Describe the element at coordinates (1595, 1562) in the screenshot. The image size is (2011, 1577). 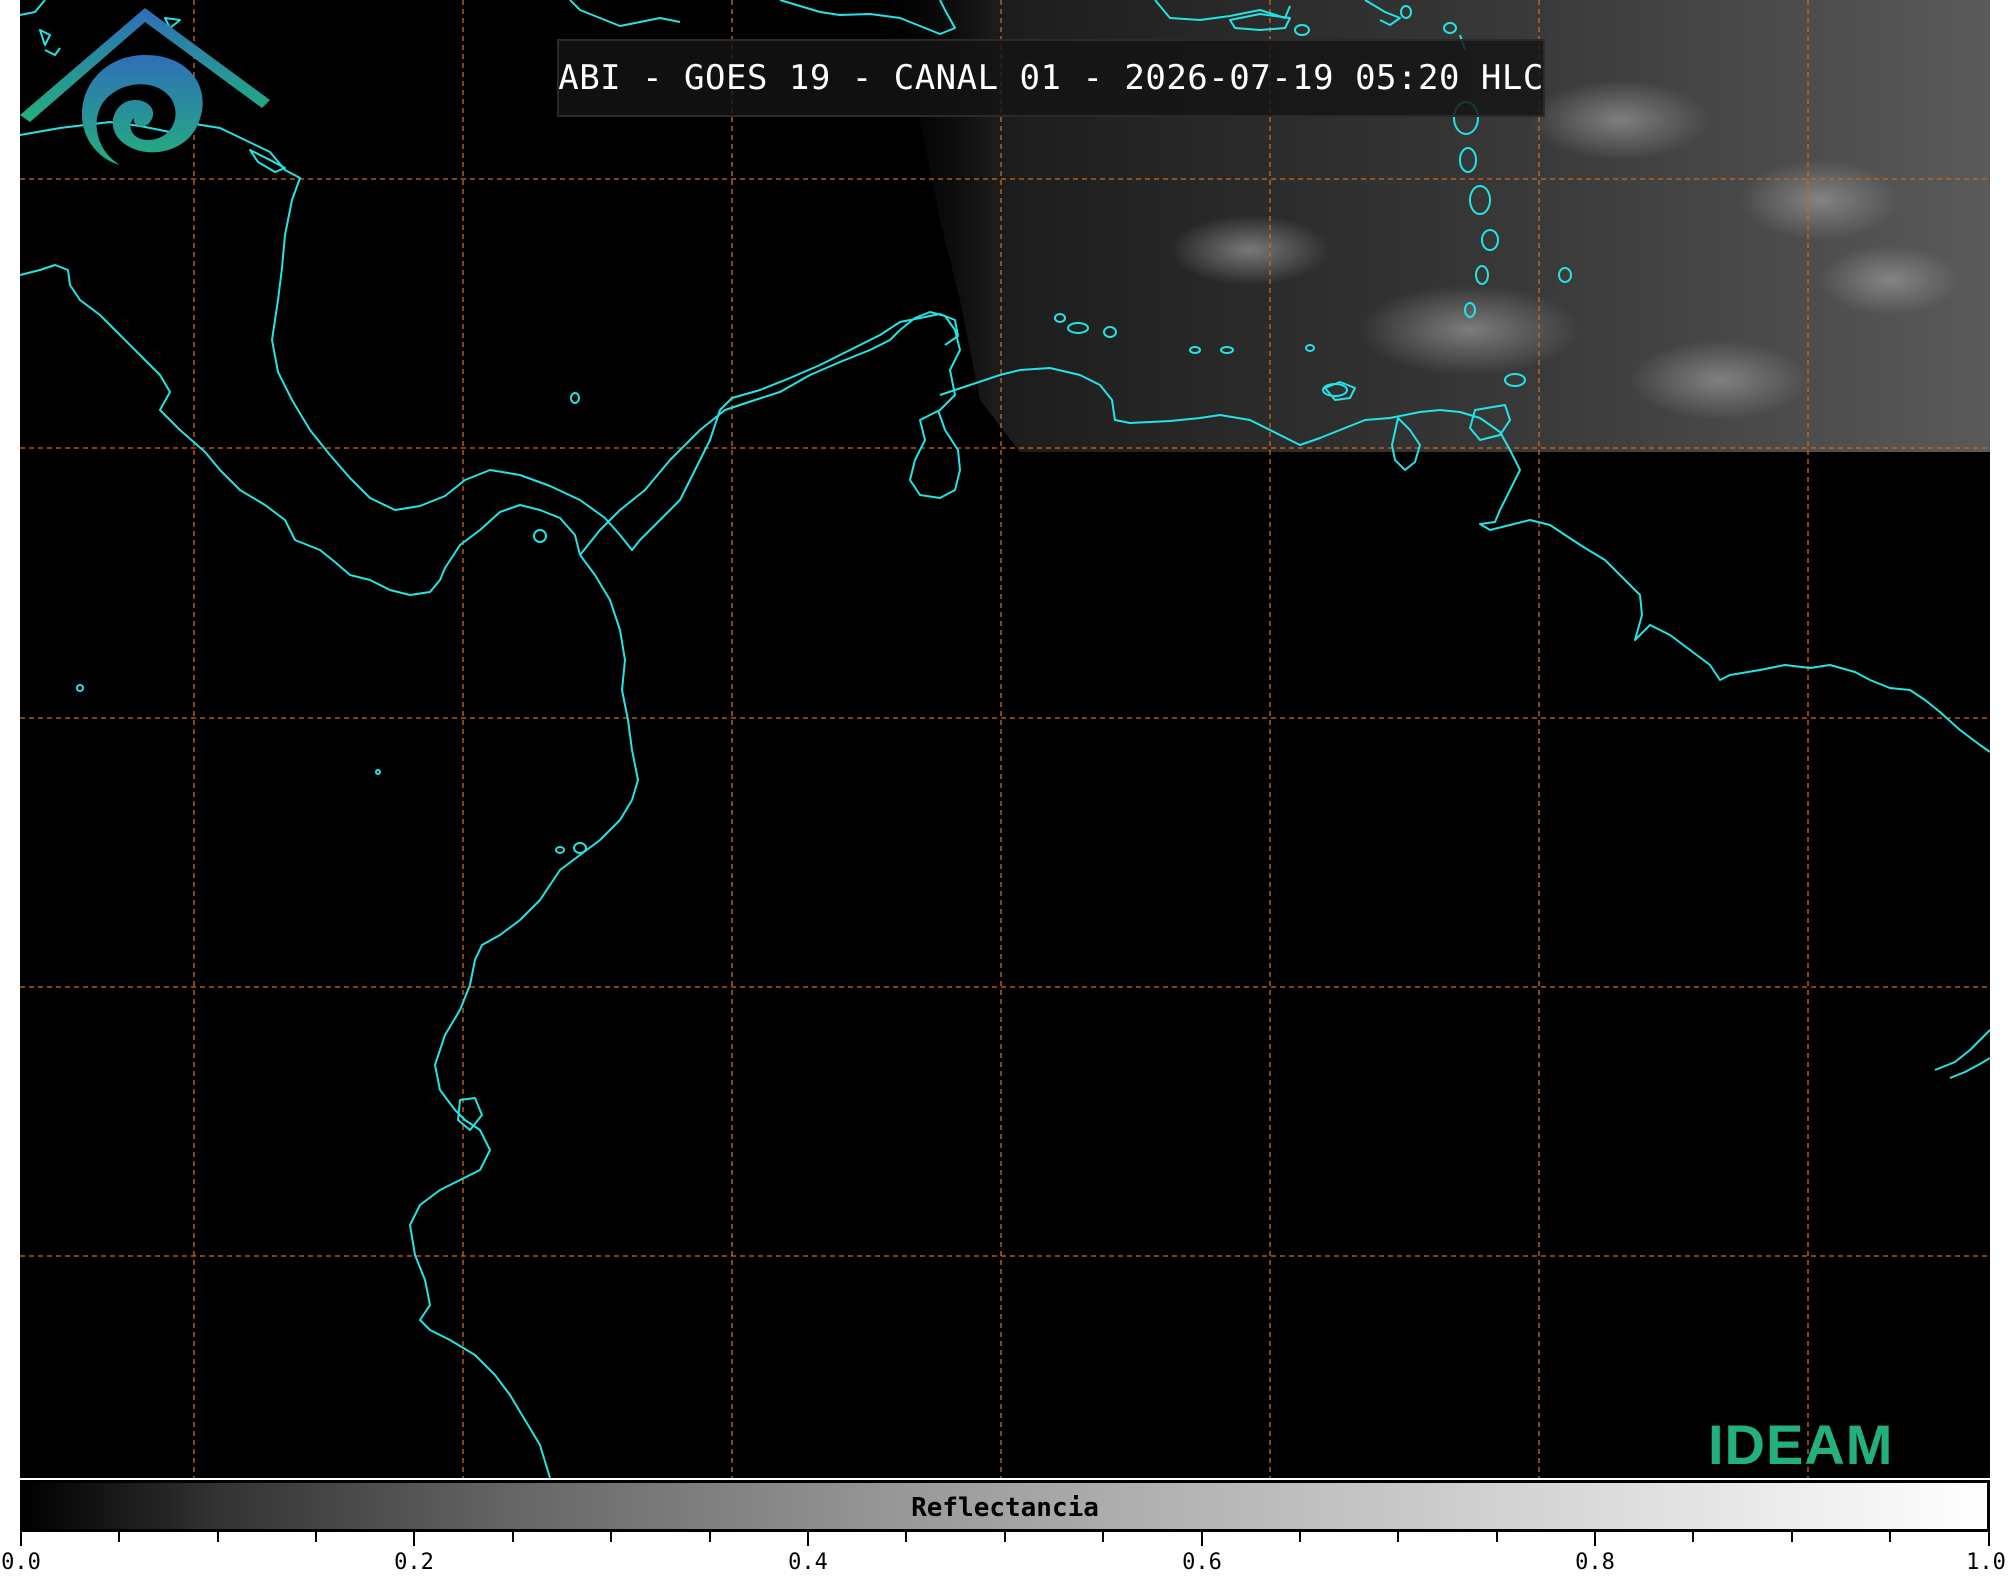
I see `colorbar-tick-label: 0.8` at that location.